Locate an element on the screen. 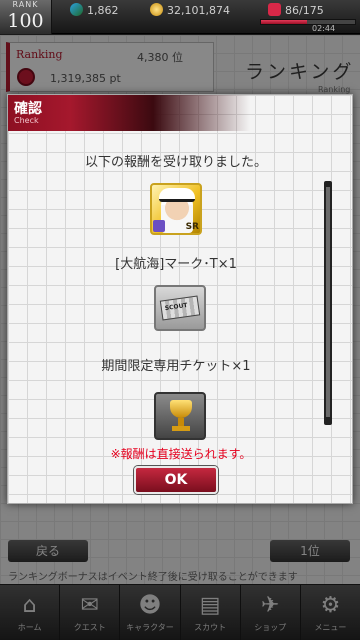 The image size is (360, 640). gem-counter: 1,862 is located at coordinates (94, 10).